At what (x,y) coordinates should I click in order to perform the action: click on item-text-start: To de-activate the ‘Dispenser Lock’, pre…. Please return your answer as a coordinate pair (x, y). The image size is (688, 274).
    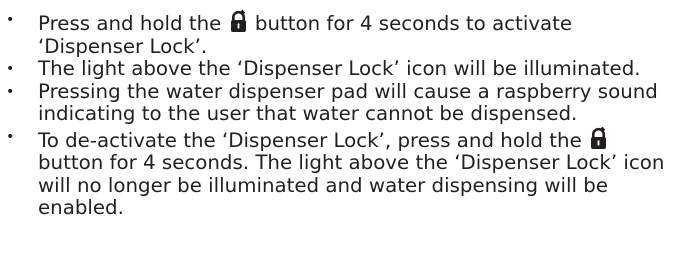
    Looking at the image, I should click on (313, 140).